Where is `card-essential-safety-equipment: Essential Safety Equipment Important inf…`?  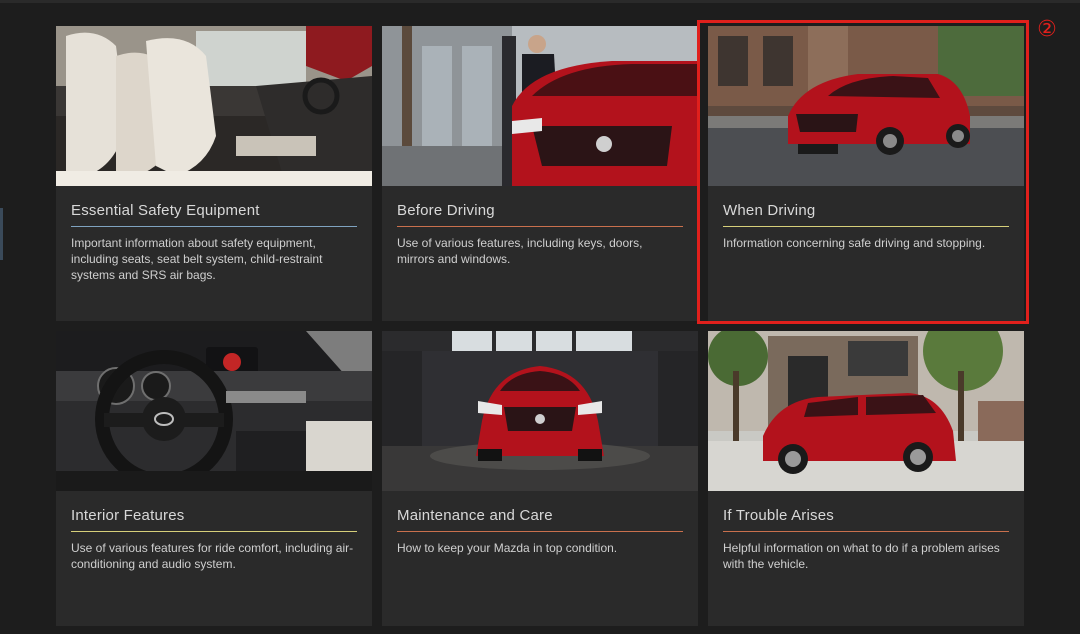
card-essential-safety-equipment: Essential Safety Equipment Important inf… is located at coordinates (214, 173).